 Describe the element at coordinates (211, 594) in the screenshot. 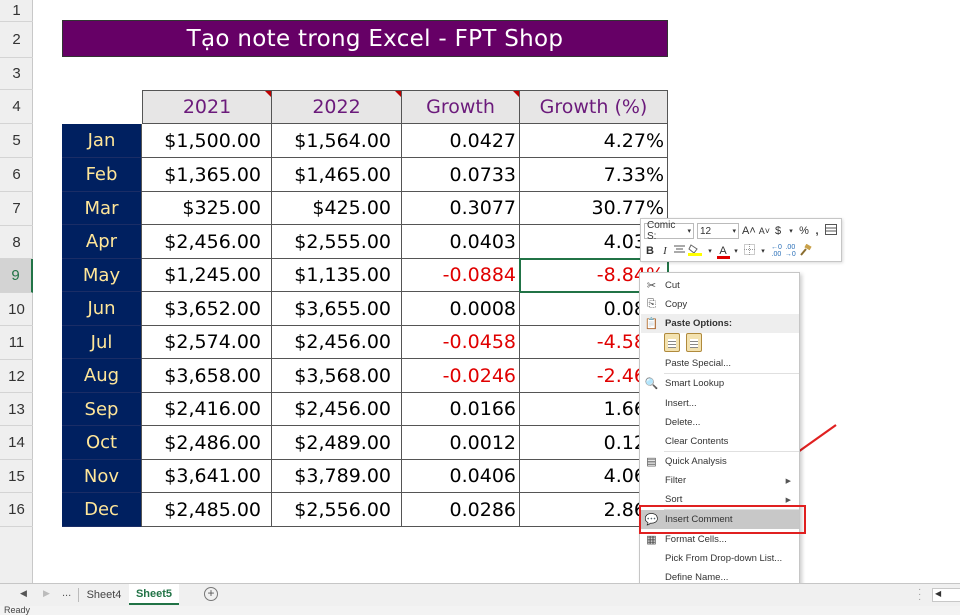

I see `add-sheet-button: +` at that location.